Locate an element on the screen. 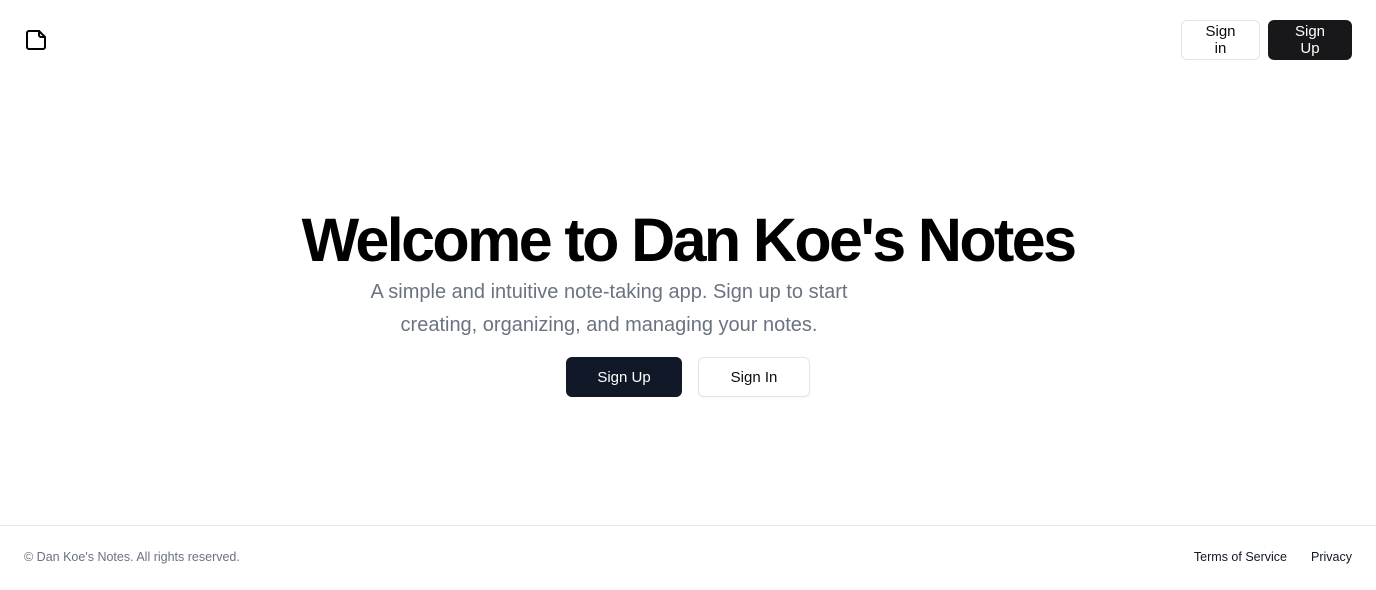  page-title: Welcome to Dan Koe's Notes is located at coordinates (689, 240).